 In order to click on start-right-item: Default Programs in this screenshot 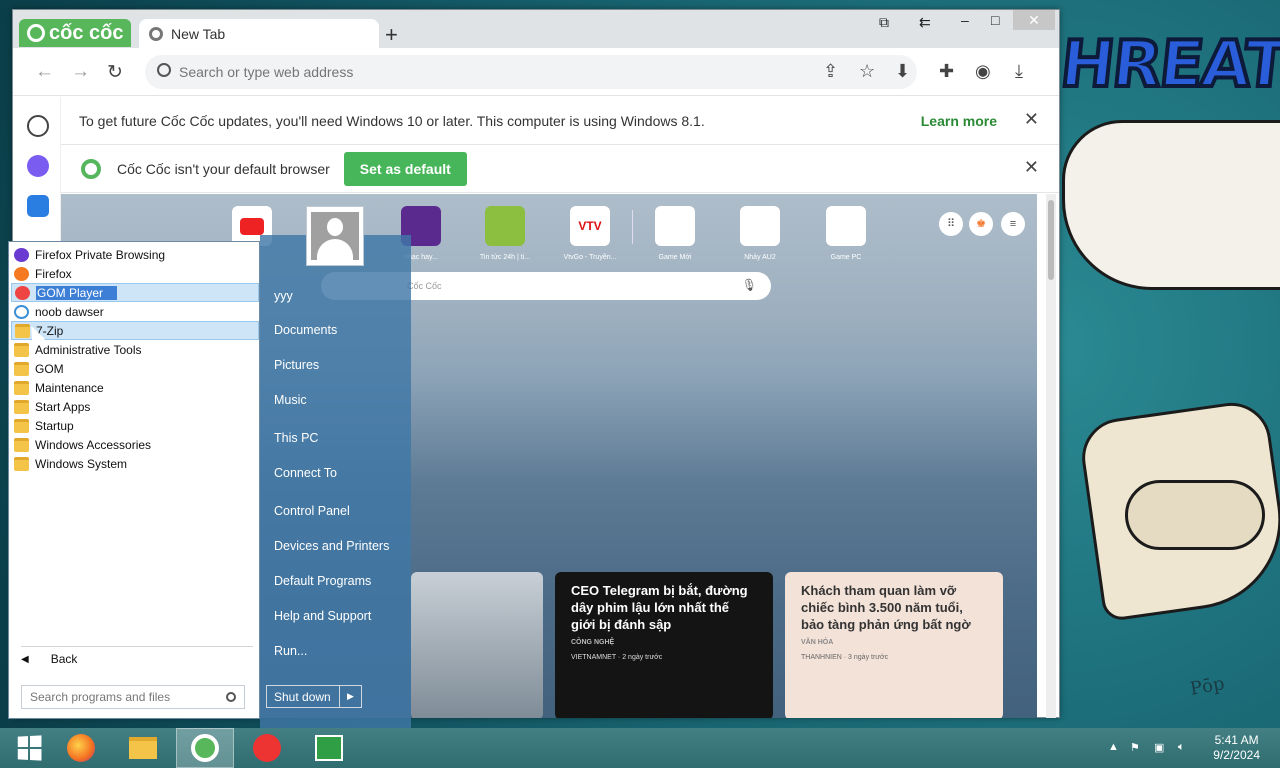, I will do `click(322, 581)`.